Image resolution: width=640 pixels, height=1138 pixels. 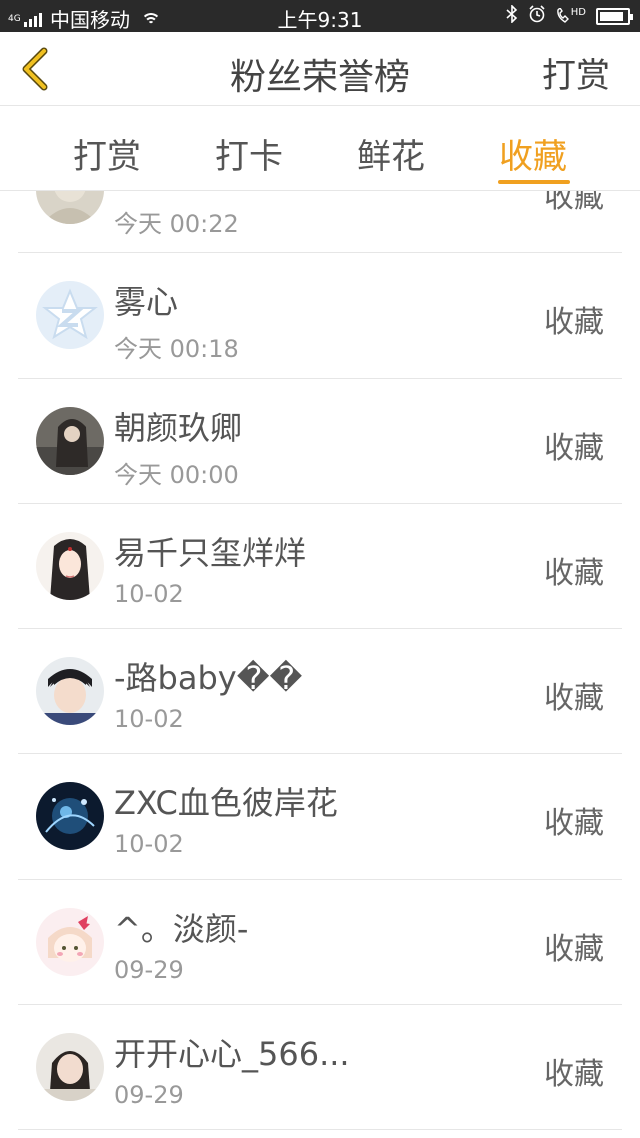 I want to click on tab-flowers: 鲜花, so click(x=391, y=153).